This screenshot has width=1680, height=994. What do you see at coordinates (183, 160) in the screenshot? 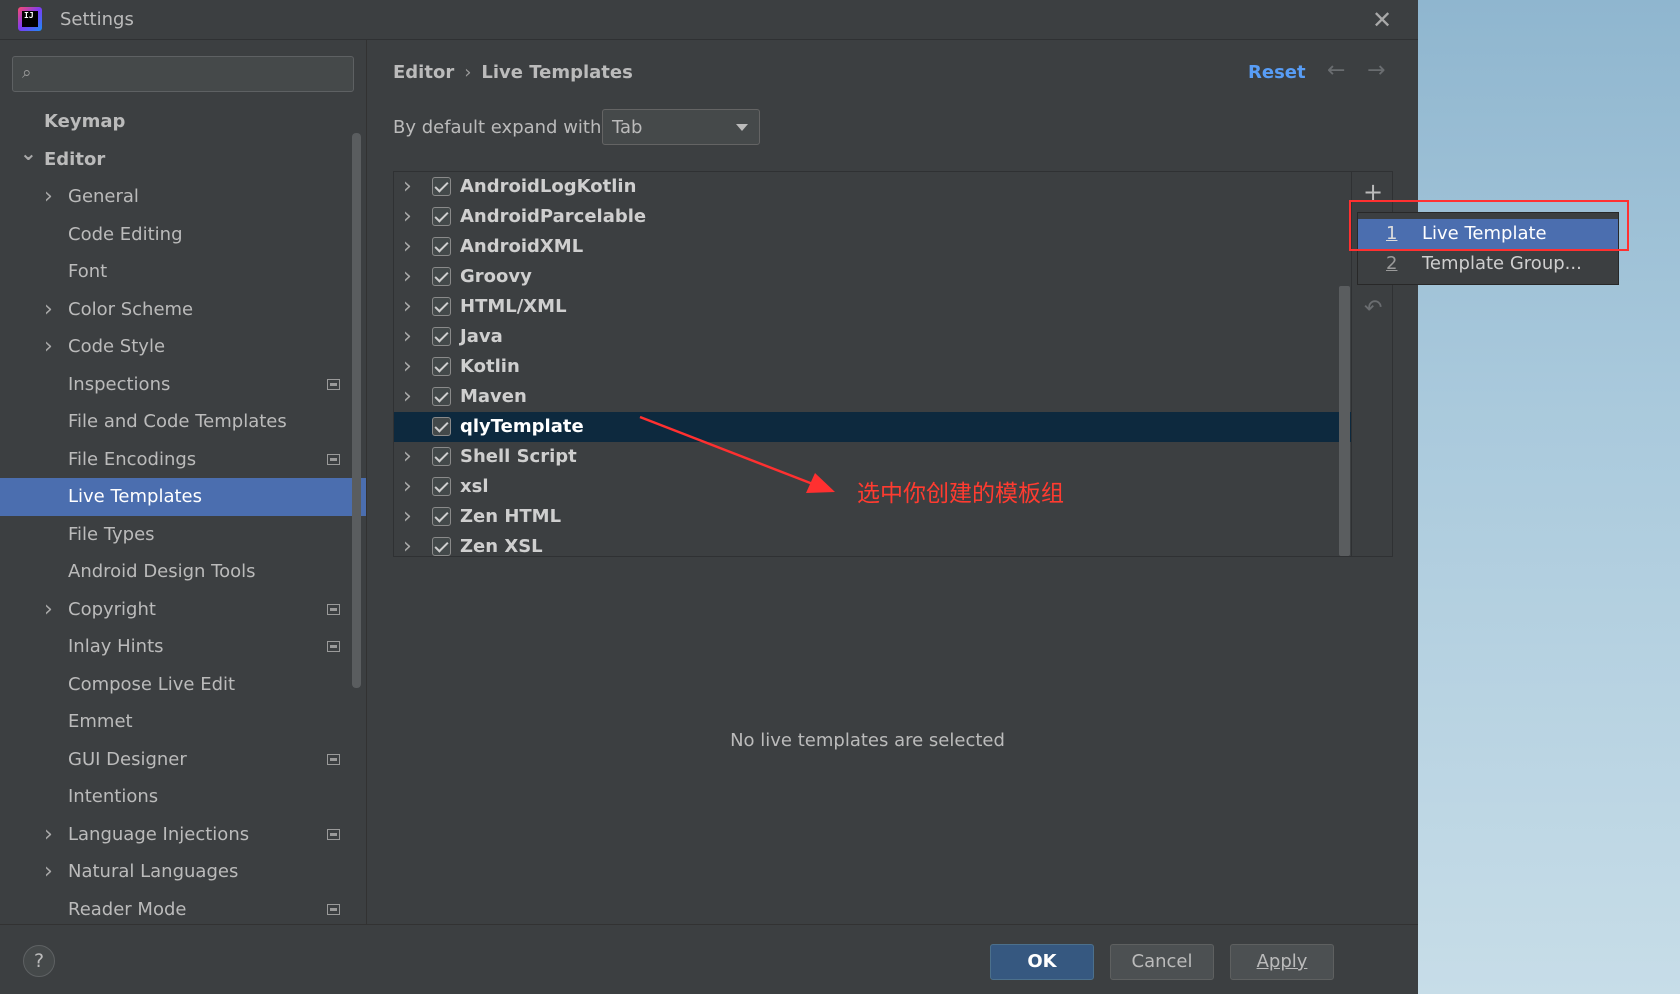
I see `sidebar-item-editor: ⌄ Editor` at bounding box center [183, 160].